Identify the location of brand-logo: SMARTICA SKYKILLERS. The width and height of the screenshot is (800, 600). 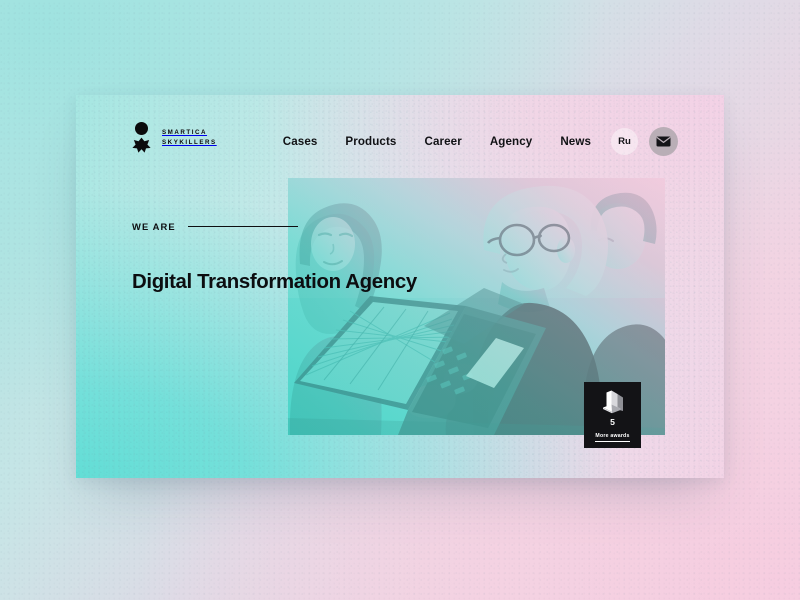
(174, 137).